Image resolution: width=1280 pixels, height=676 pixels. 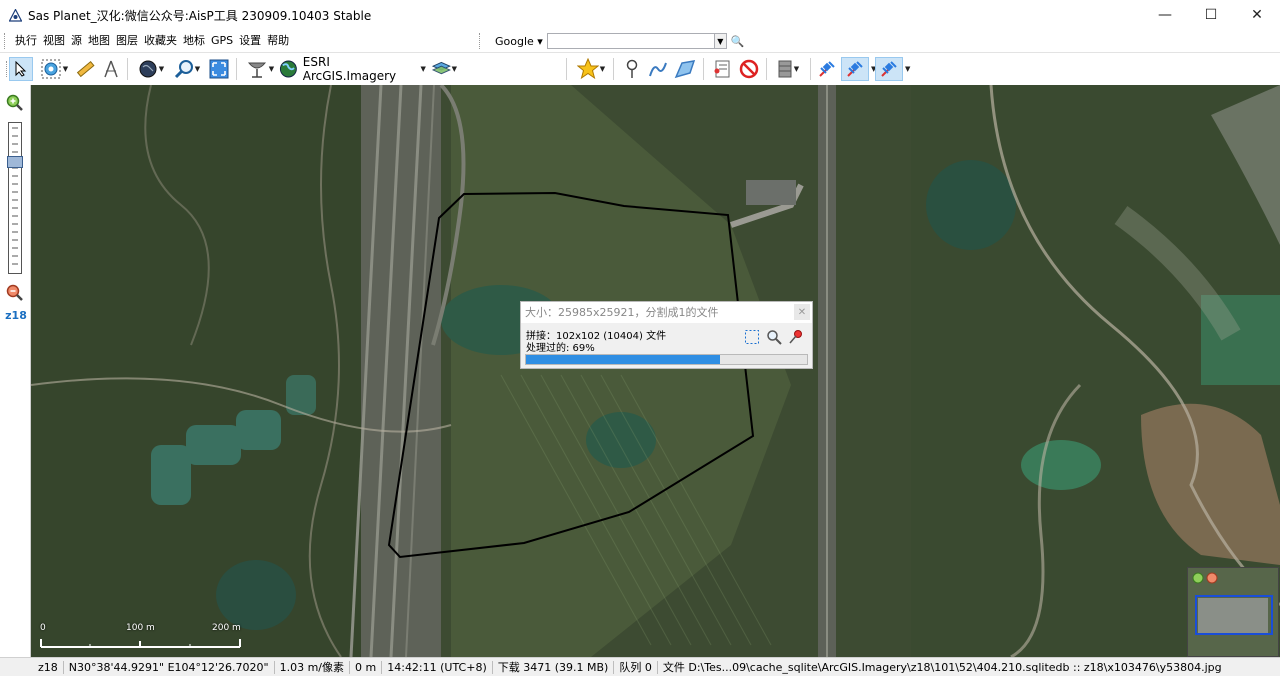 I want to click on add-point-button, so click(x=632, y=69).